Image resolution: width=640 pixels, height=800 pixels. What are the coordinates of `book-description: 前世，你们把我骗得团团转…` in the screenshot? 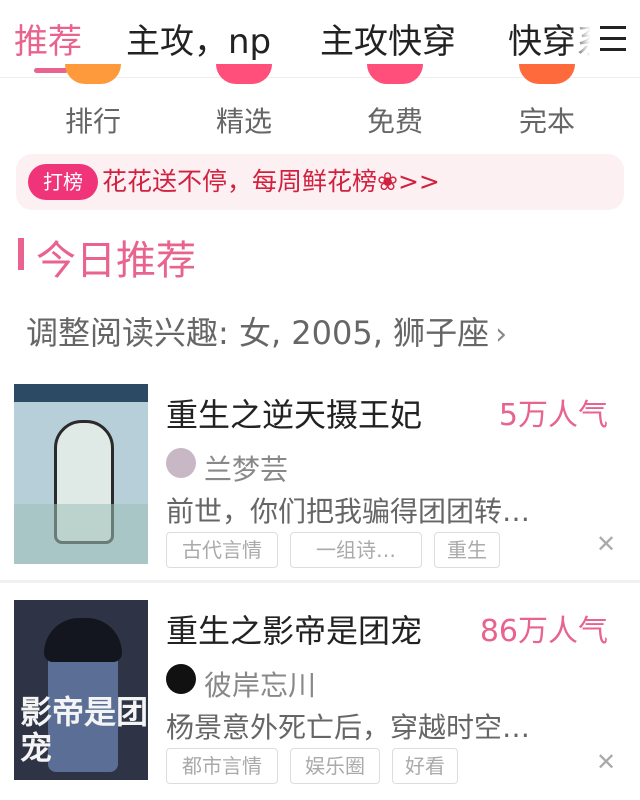 It's located at (348, 511).